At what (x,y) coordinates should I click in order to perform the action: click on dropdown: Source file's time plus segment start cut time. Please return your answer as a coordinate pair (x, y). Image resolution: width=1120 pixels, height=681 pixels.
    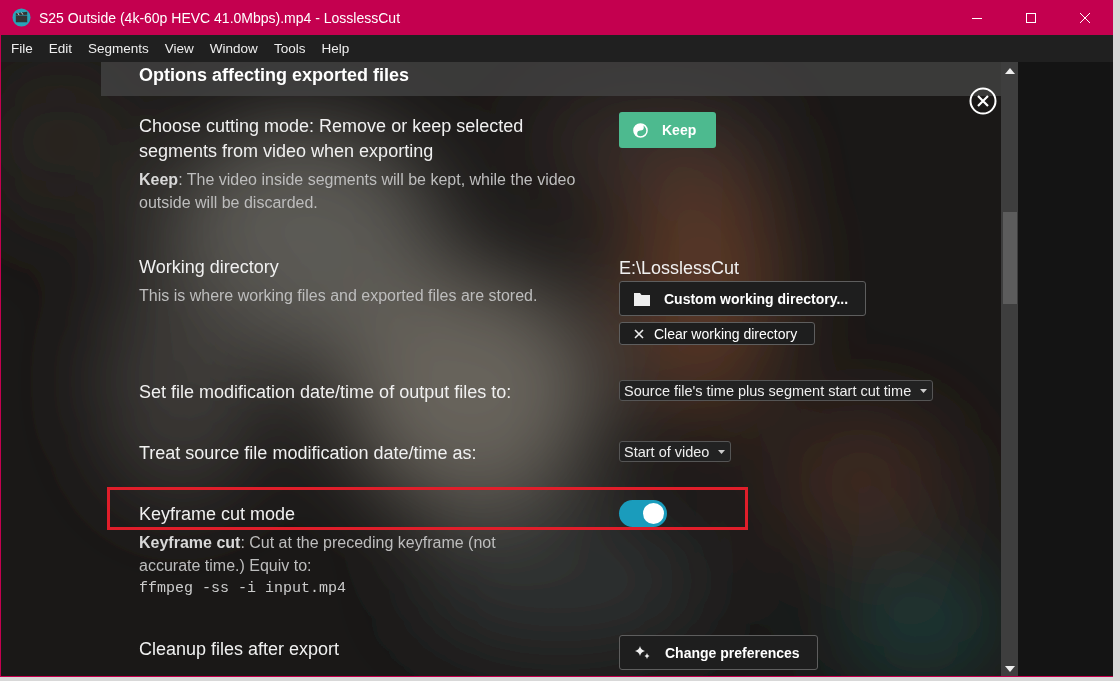
    Looking at the image, I should click on (776, 390).